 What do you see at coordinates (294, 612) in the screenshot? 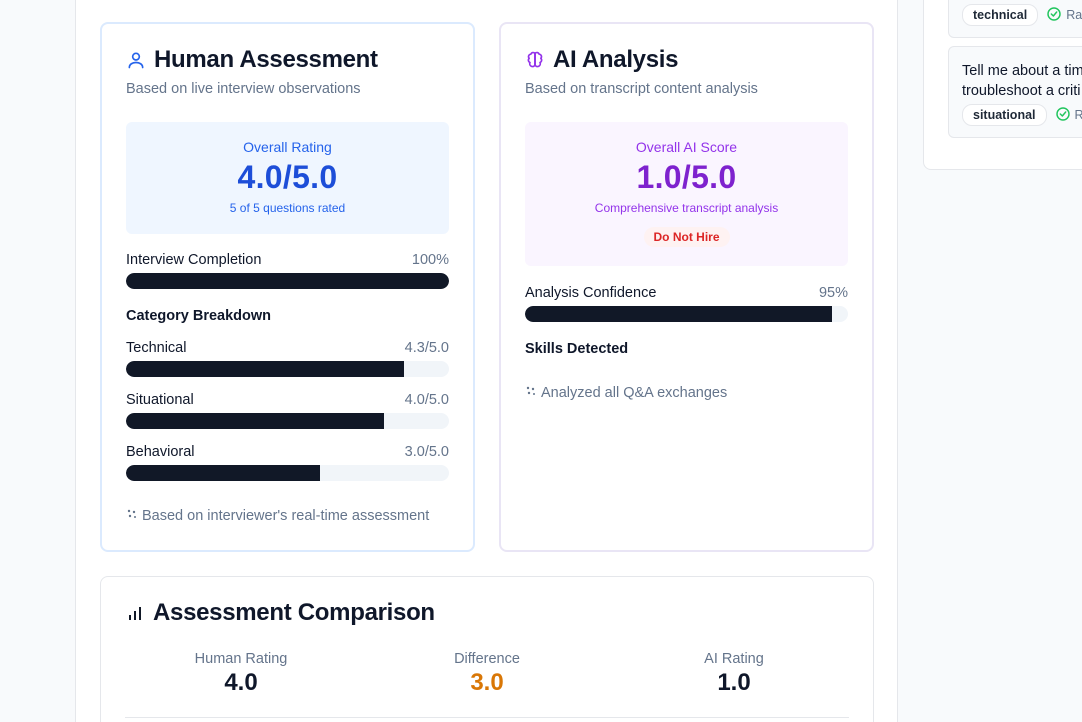
I see `comparison-title-text: Assessment Comparison` at bounding box center [294, 612].